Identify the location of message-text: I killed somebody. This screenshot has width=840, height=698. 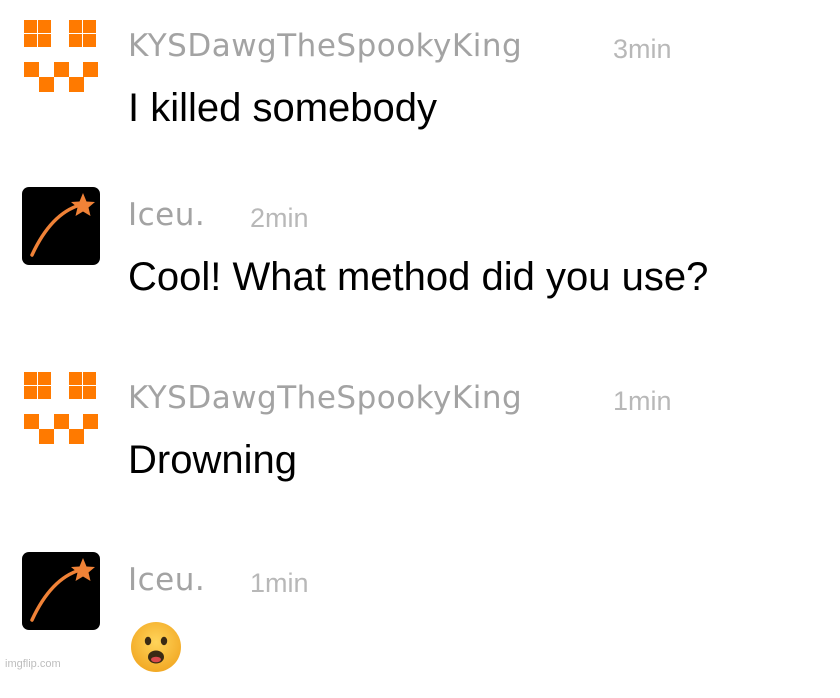
(283, 108).